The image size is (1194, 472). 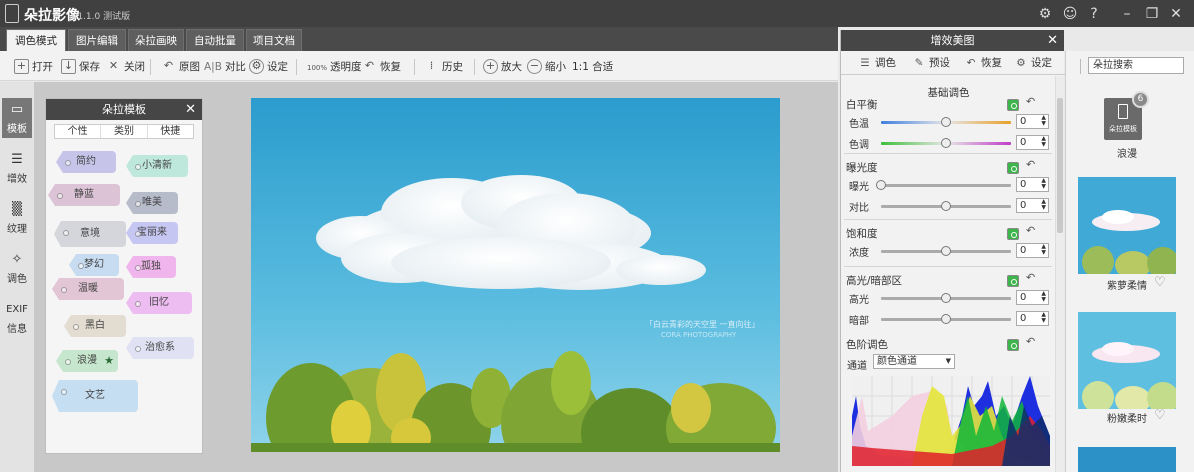 I want to click on template-tag: 旧忆, so click(x=159, y=303).